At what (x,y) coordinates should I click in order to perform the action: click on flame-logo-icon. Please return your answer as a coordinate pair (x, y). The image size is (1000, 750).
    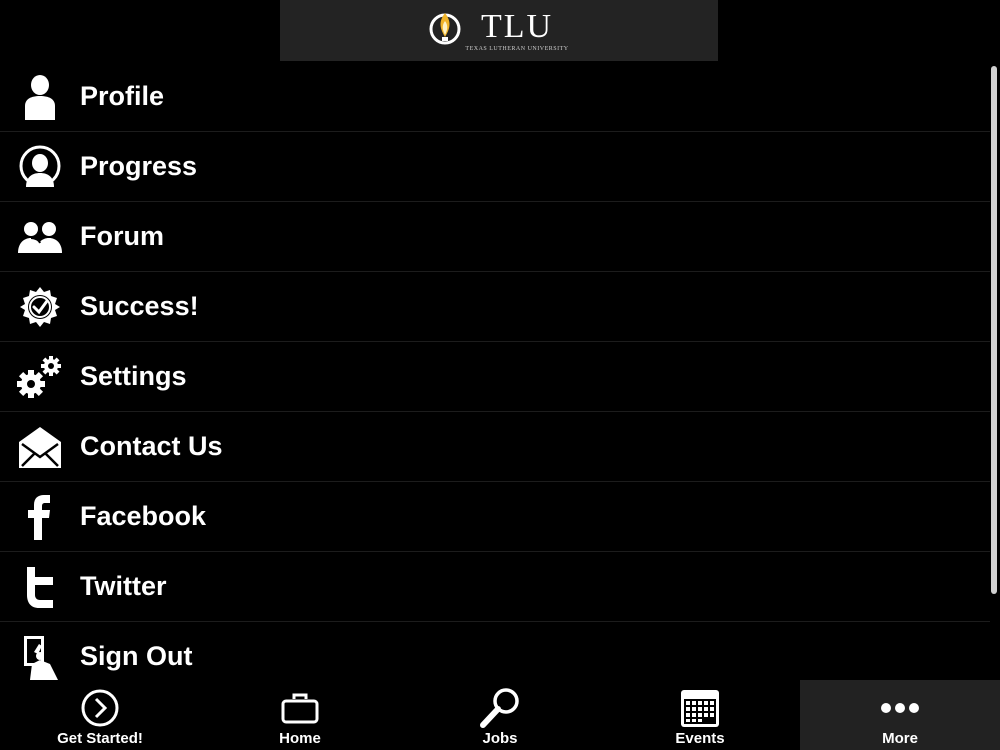
    Looking at the image, I should click on (445, 30).